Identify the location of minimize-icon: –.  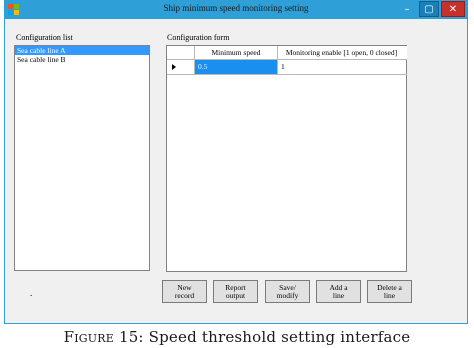
(407, 9).